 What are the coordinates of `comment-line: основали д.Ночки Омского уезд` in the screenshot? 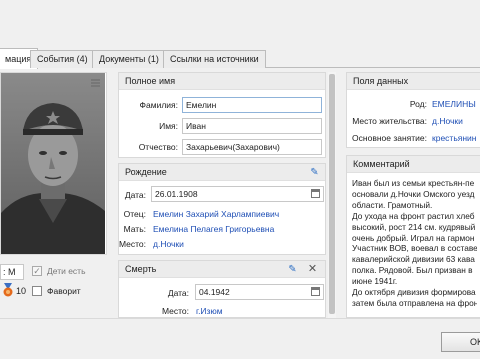 It's located at (413, 193).